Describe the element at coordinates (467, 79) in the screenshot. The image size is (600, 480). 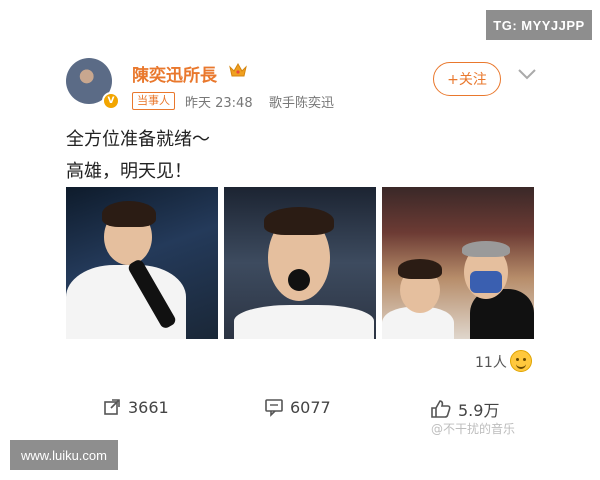
I see `follow-button: +关注` at that location.